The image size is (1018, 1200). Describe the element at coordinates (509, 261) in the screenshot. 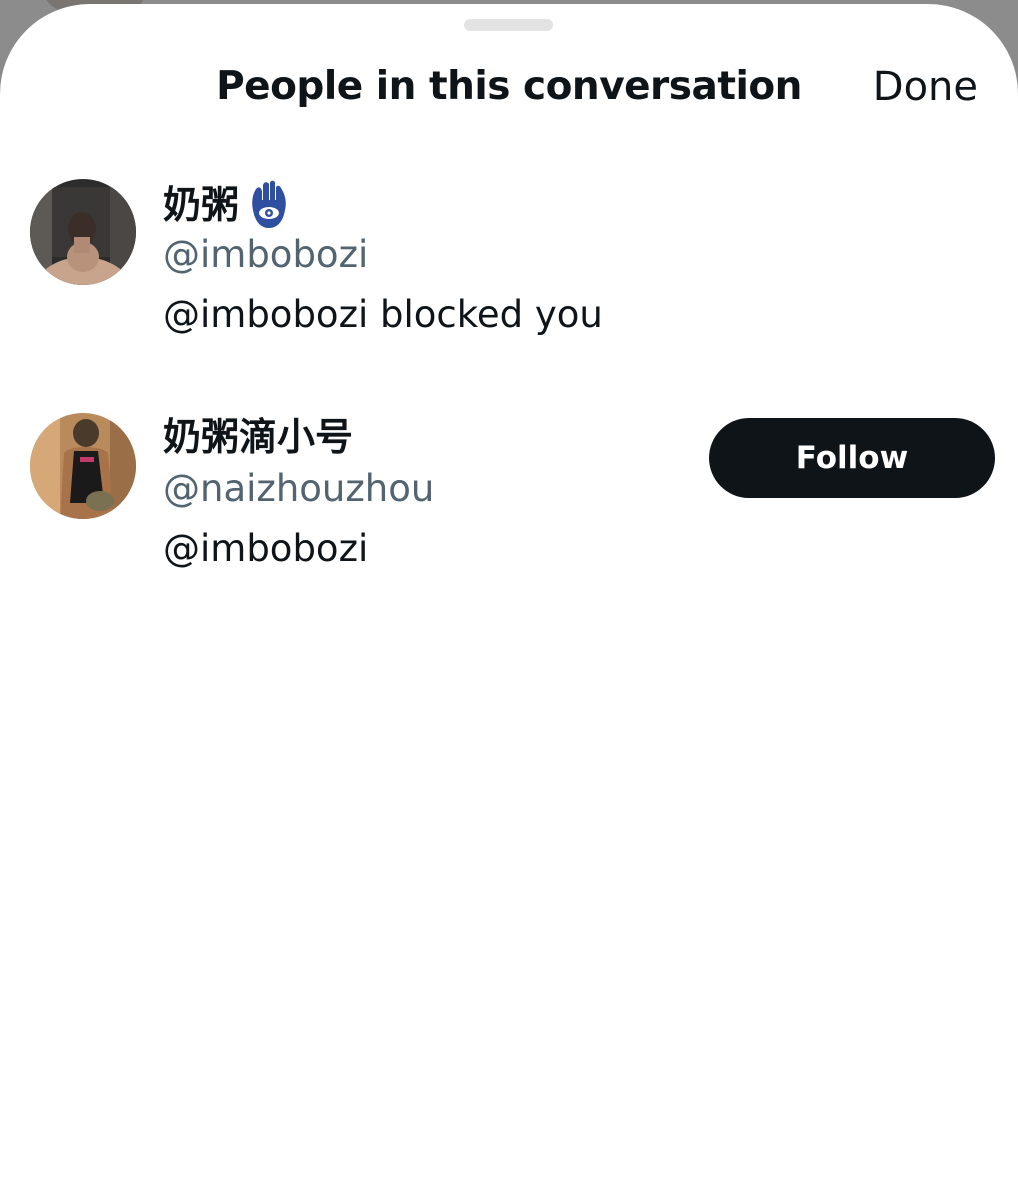

I see `person-row: 奶粥 @imbobozi @imbobozi blocked you` at that location.